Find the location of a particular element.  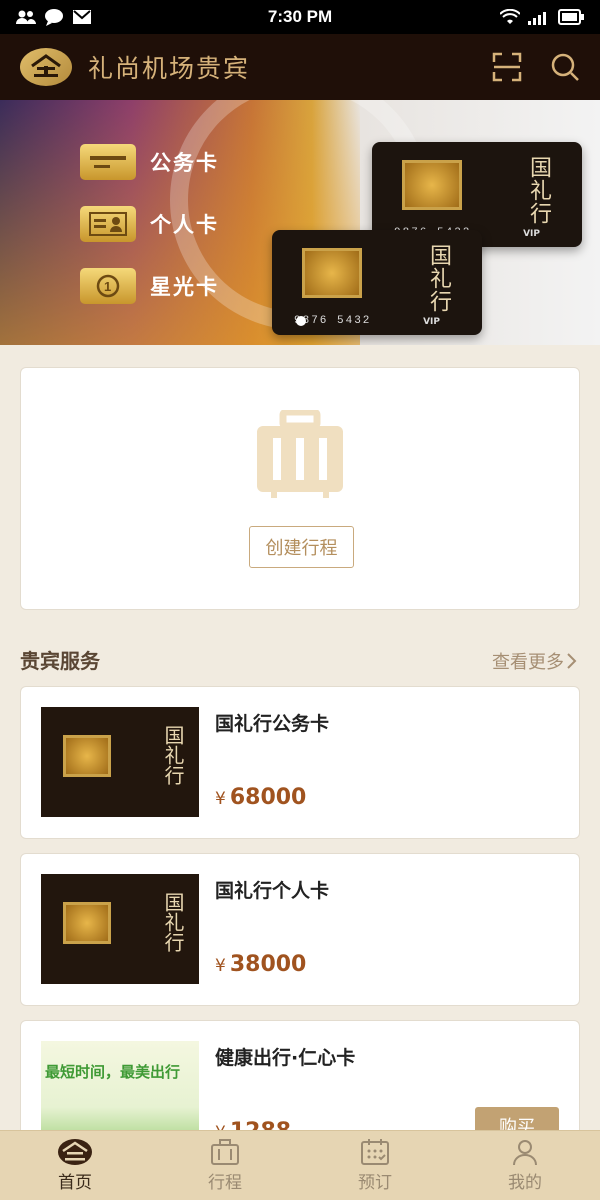

nav-item-profile: 我的 is located at coordinates (525, 1165).